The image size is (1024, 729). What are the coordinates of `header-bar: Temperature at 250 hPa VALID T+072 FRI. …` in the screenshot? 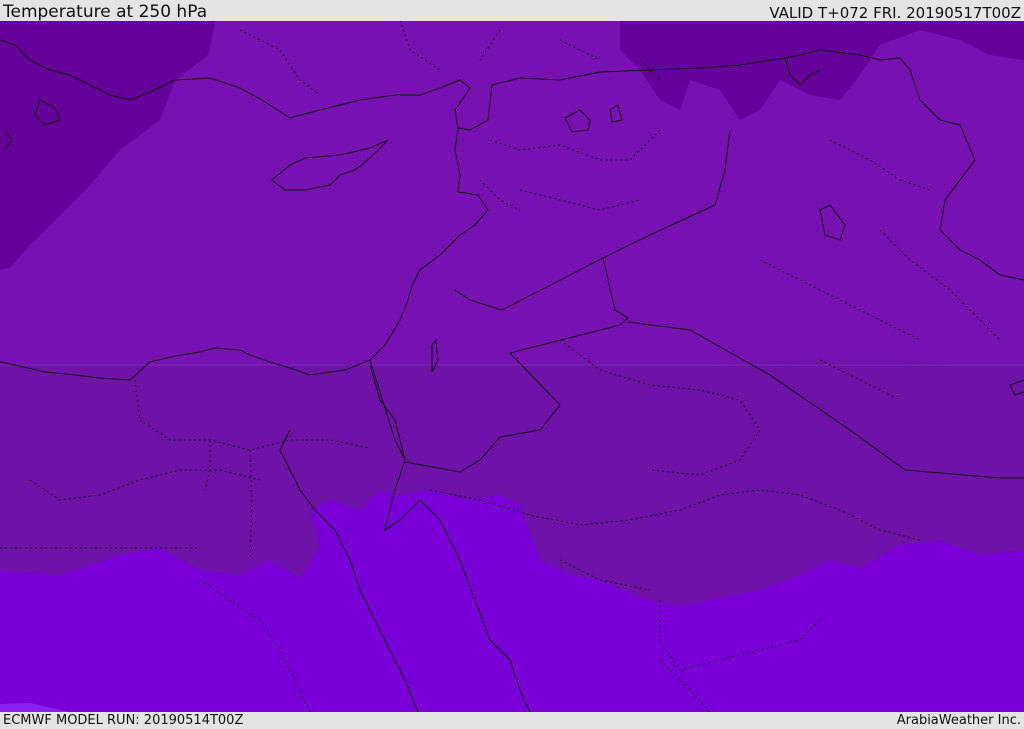 It's located at (512, 11).